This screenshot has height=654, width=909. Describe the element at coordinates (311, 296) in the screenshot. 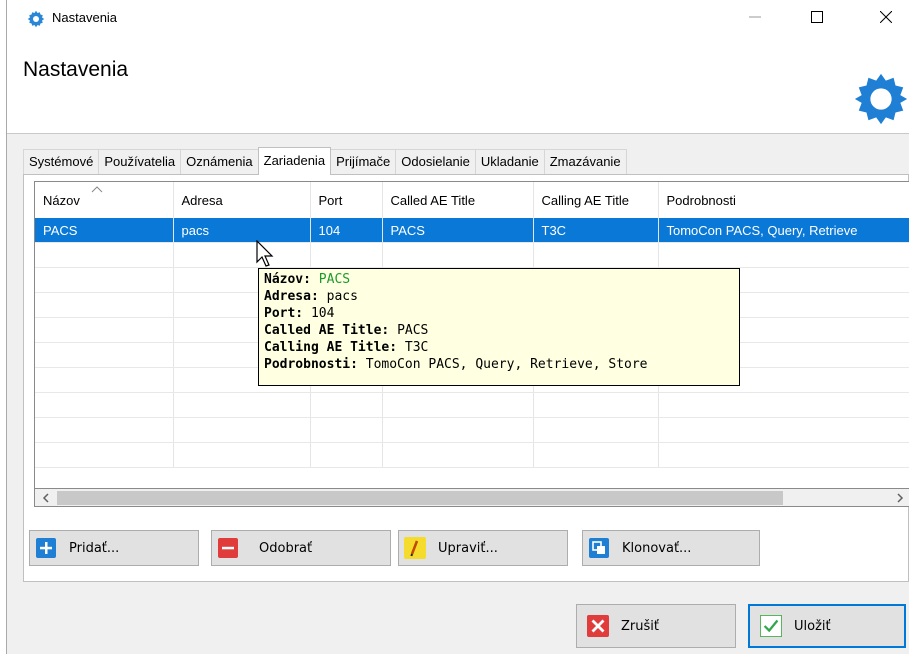

I see `tooltip-line: Adresa: pacs` at that location.